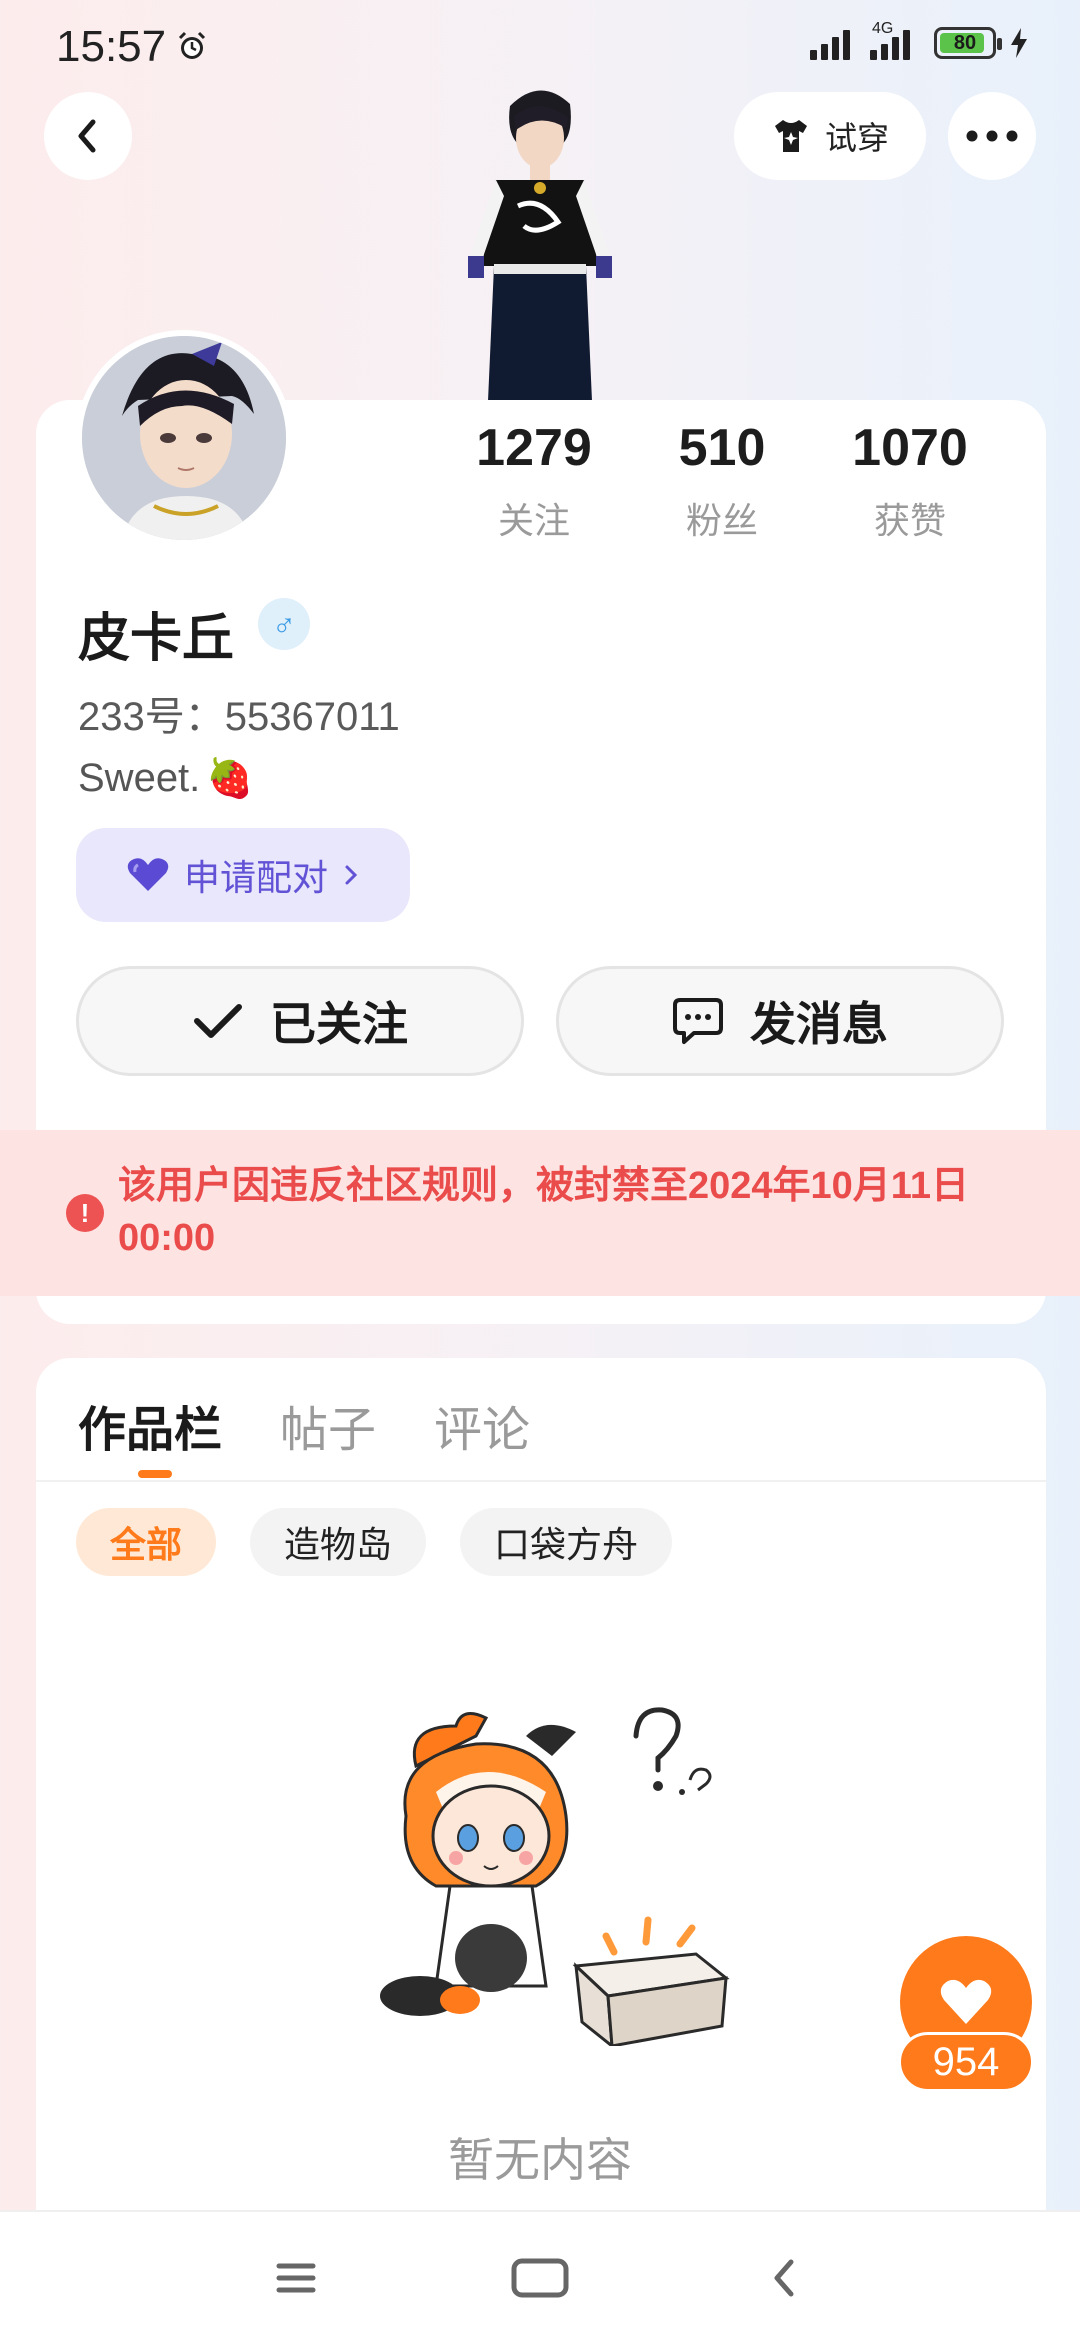 The width and height of the screenshot is (1080, 2340). I want to click on empty-state-illustration, so click(555, 1876).